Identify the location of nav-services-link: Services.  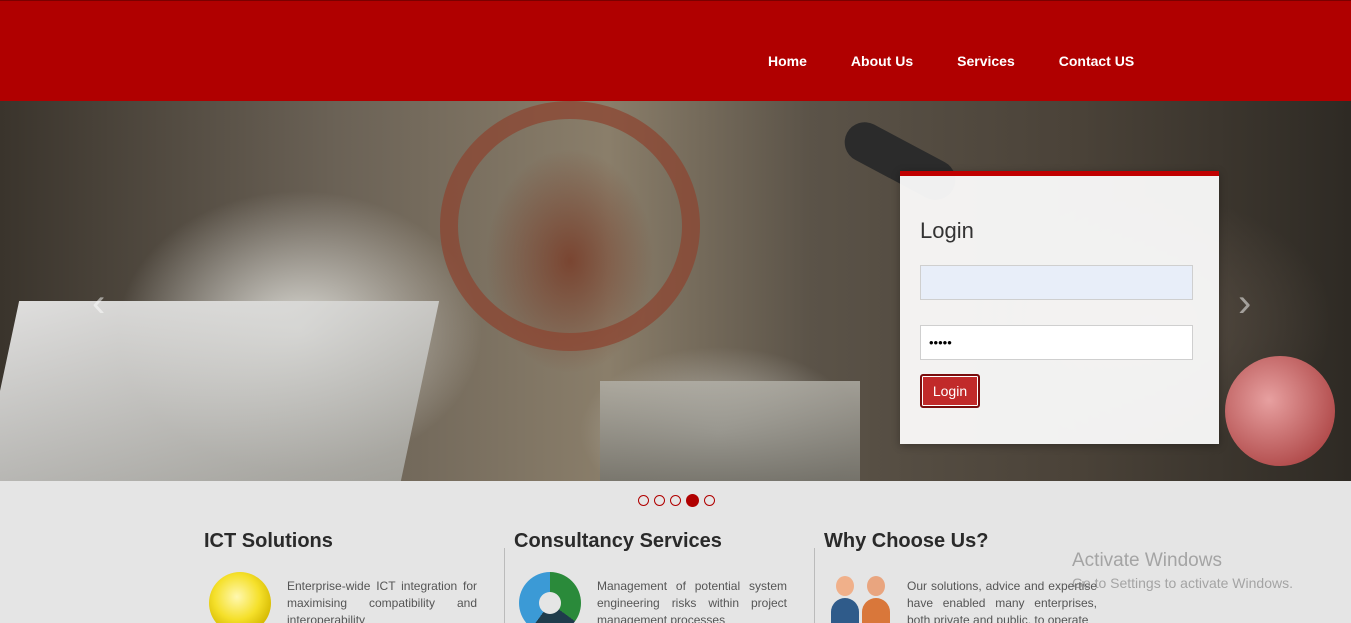
(986, 61).